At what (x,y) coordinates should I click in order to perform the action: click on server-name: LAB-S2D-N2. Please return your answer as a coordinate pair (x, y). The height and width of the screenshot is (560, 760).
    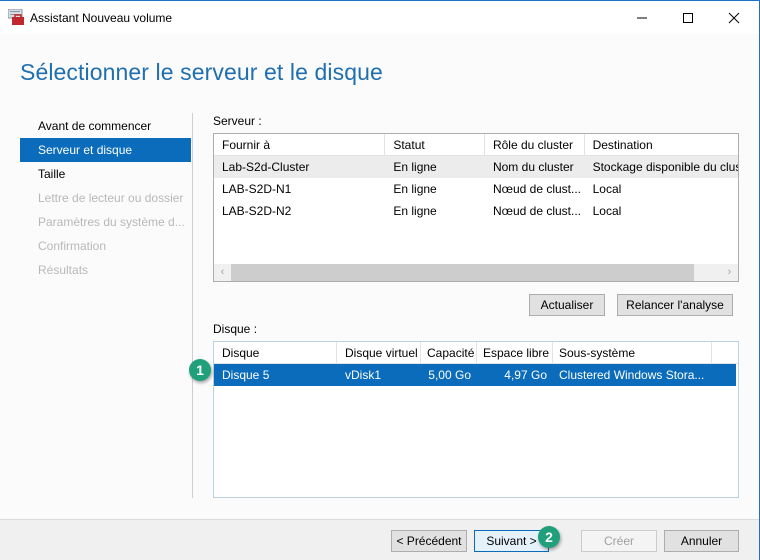
    Looking at the image, I should click on (257, 211).